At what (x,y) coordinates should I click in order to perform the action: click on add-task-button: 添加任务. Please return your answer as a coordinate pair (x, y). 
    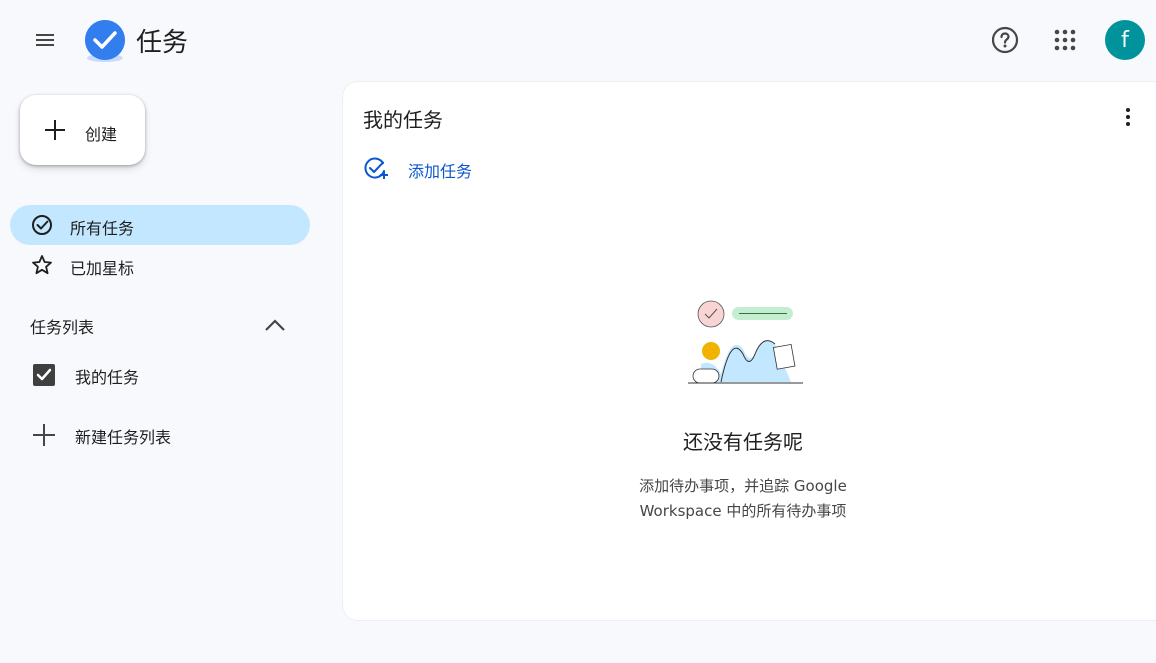
    Looking at the image, I should click on (436, 168).